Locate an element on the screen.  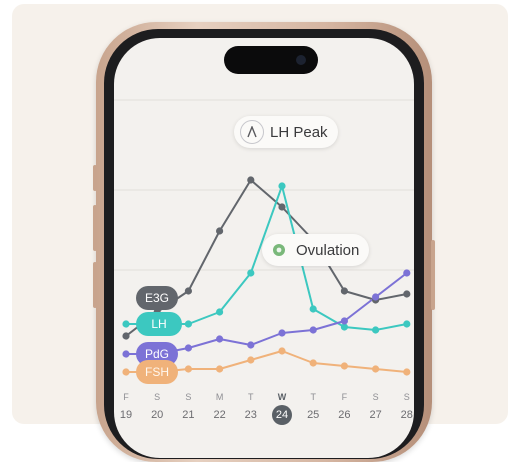
legend-pill-fsh: FSH is located at coordinates (157, 372).